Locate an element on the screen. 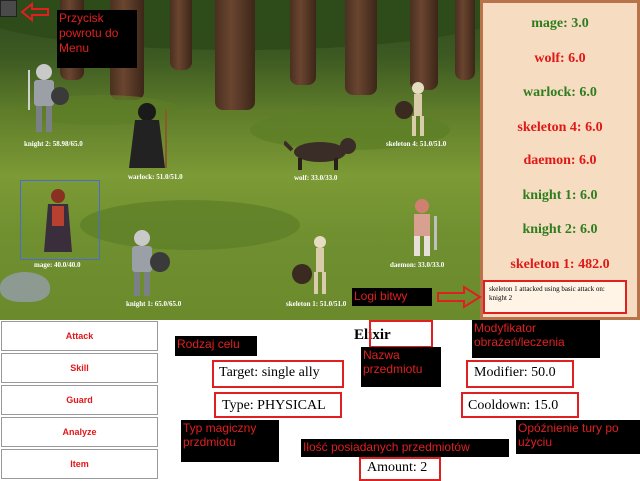  knight-2-hp: knight 2: 58.98/65.0 is located at coordinates (53, 144).